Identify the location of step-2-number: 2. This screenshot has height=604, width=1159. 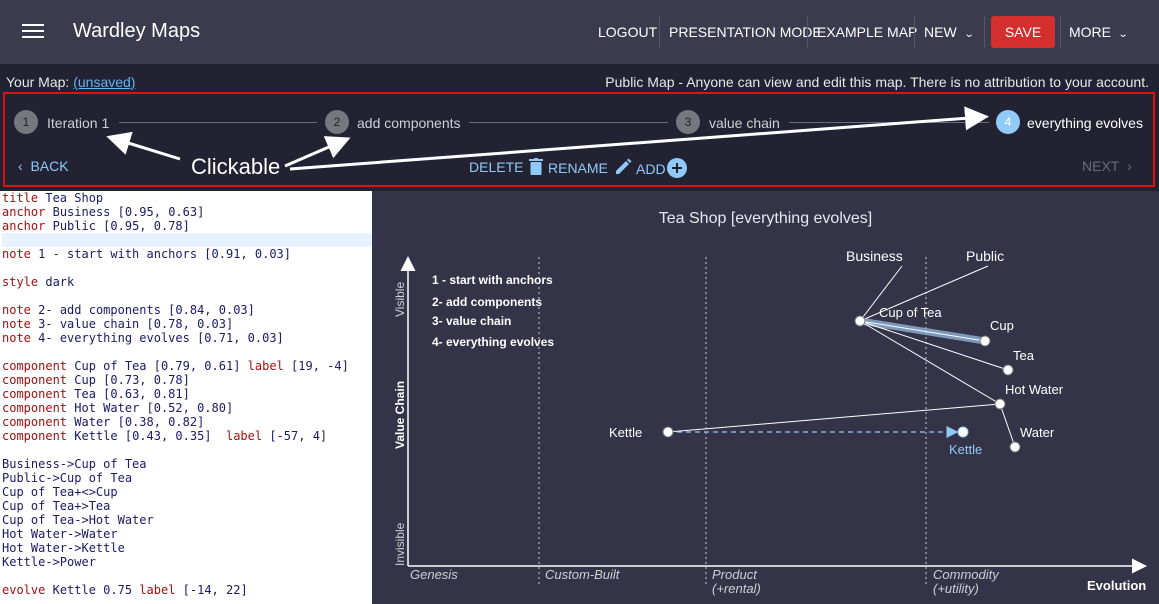
(337, 122).